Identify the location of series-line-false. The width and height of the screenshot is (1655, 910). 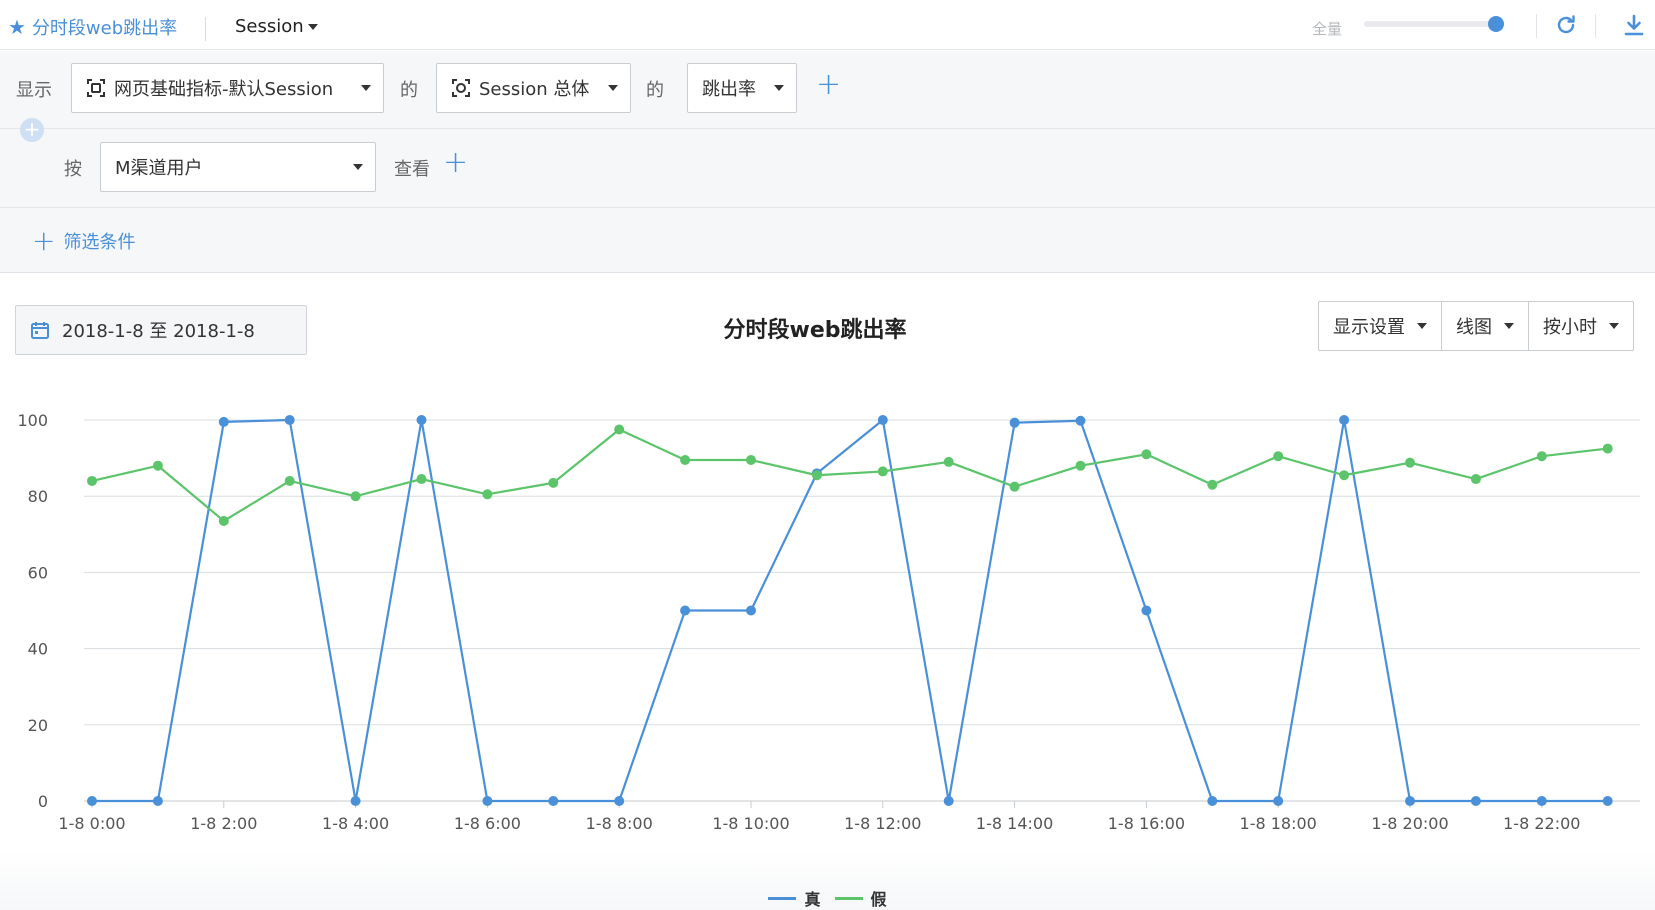
(849, 475).